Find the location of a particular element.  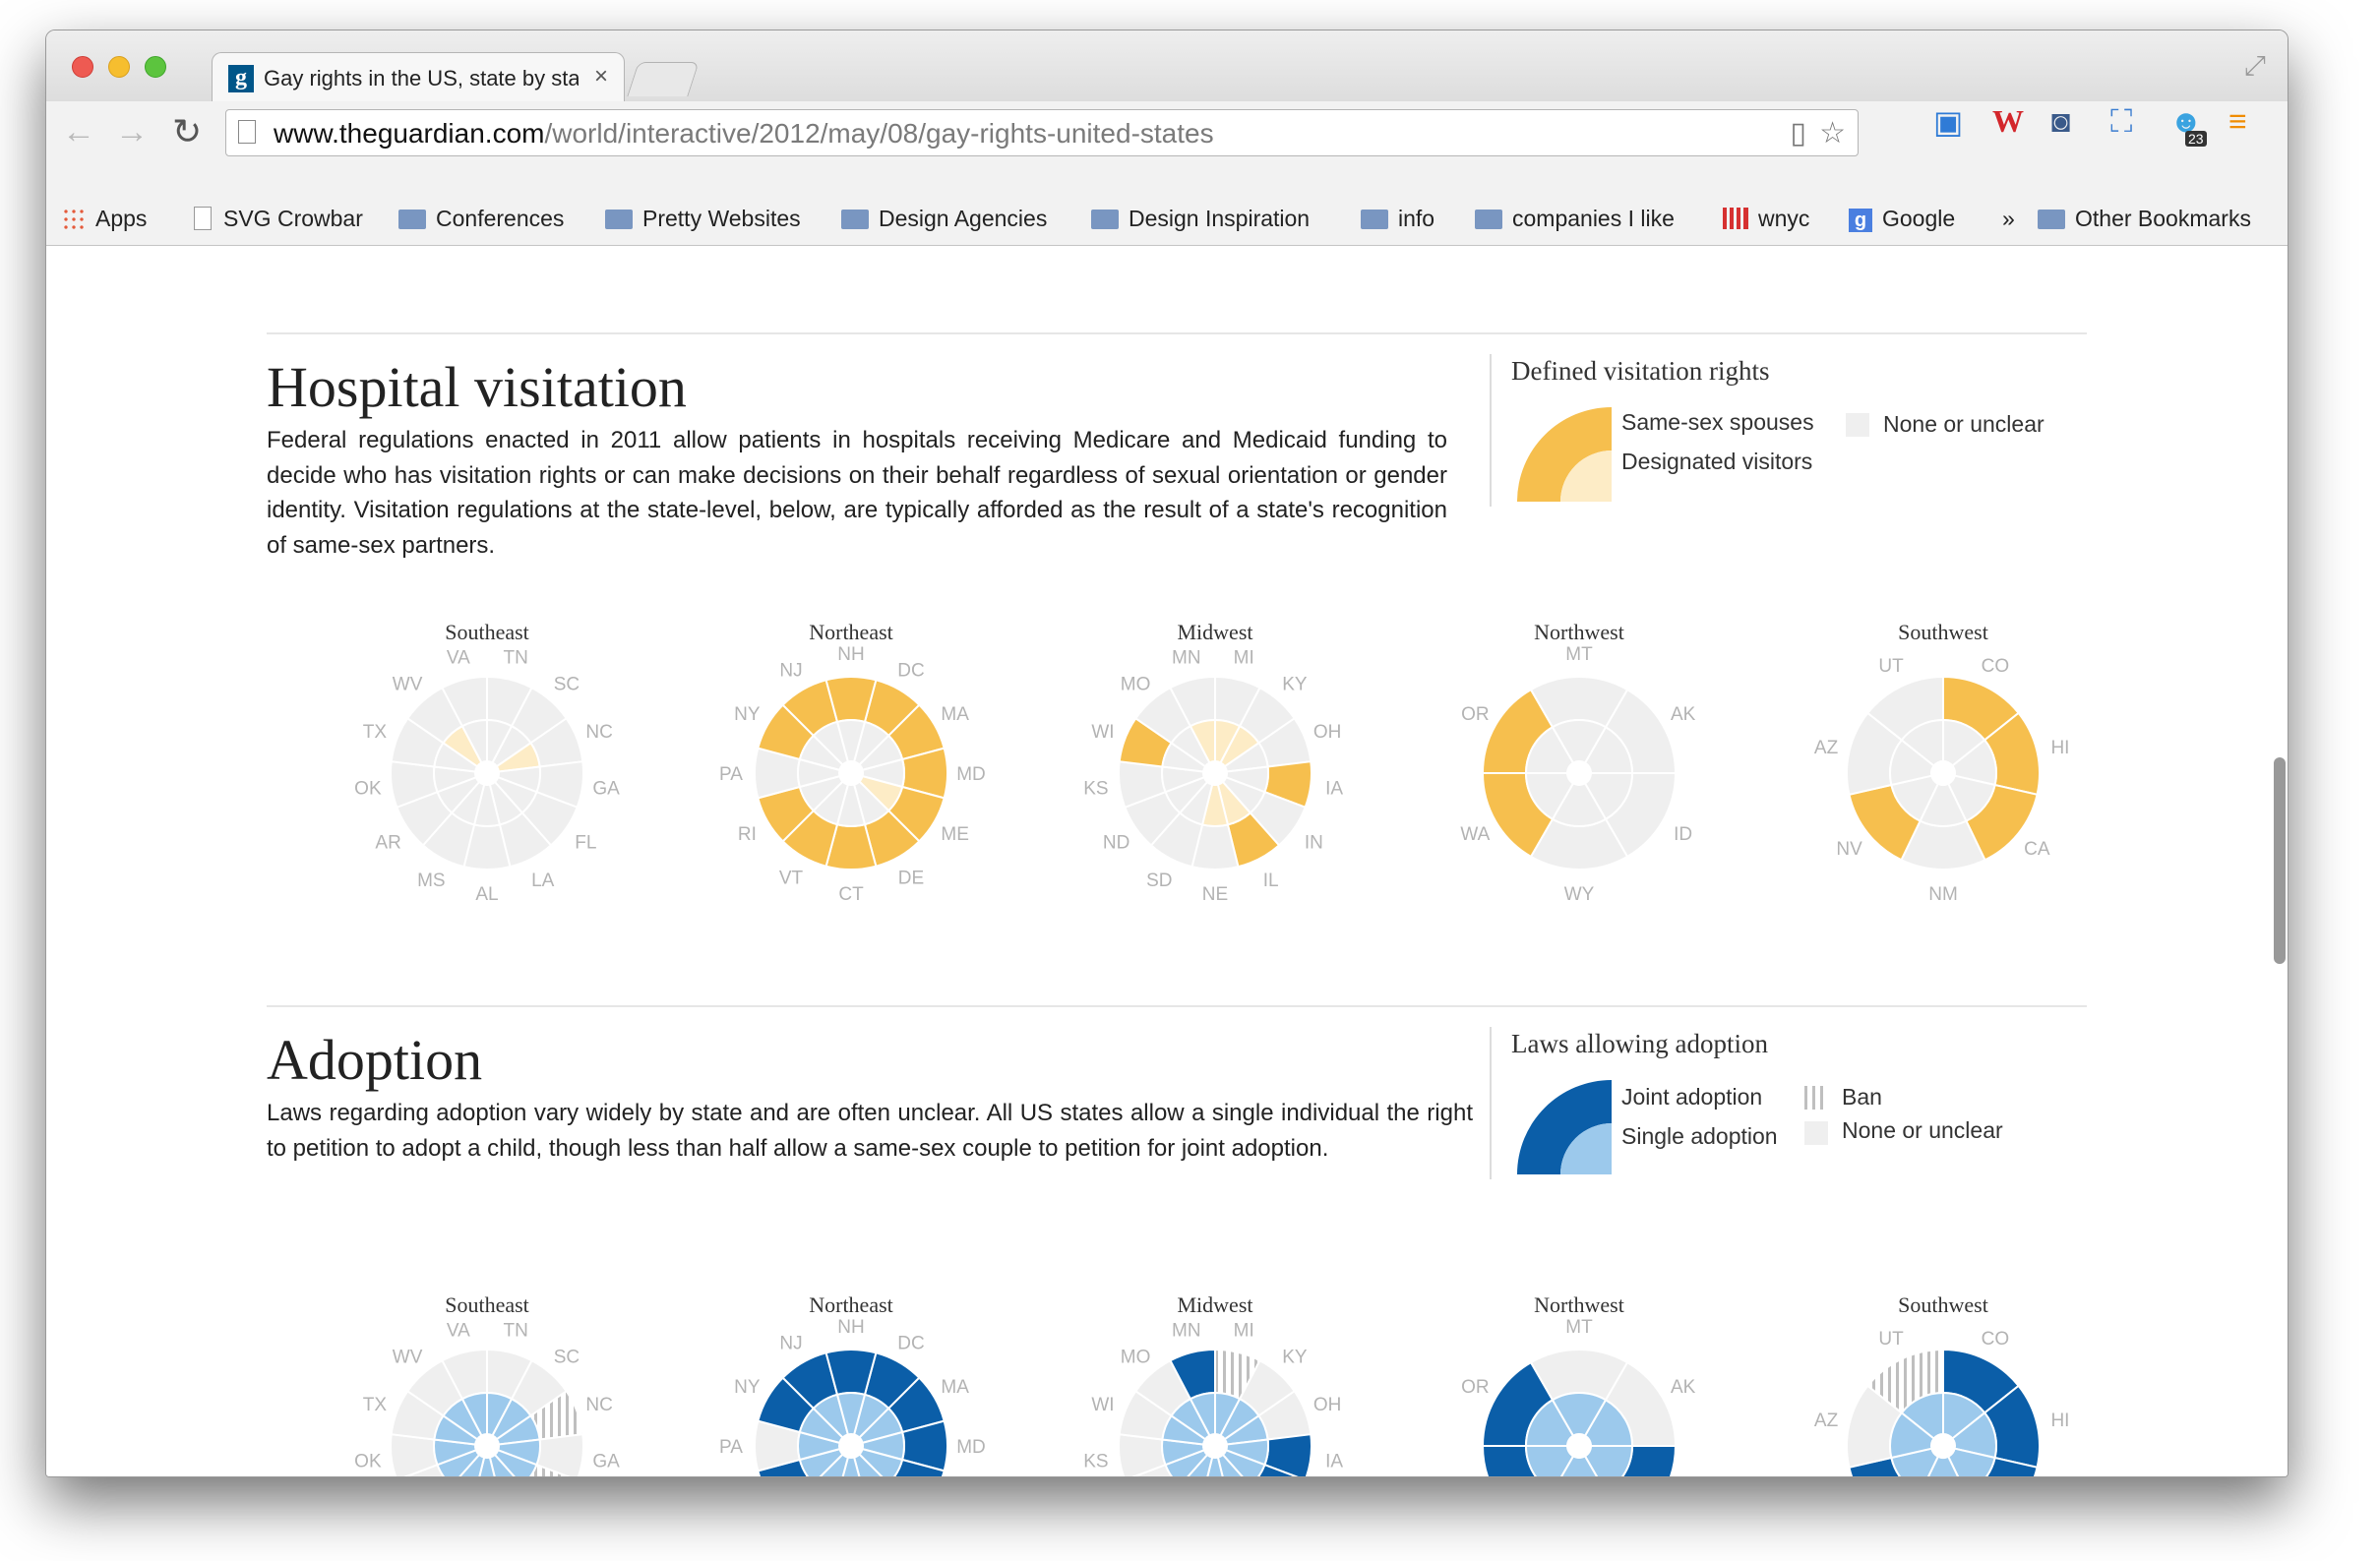

legend-label-ban: Ban is located at coordinates (1862, 1097).